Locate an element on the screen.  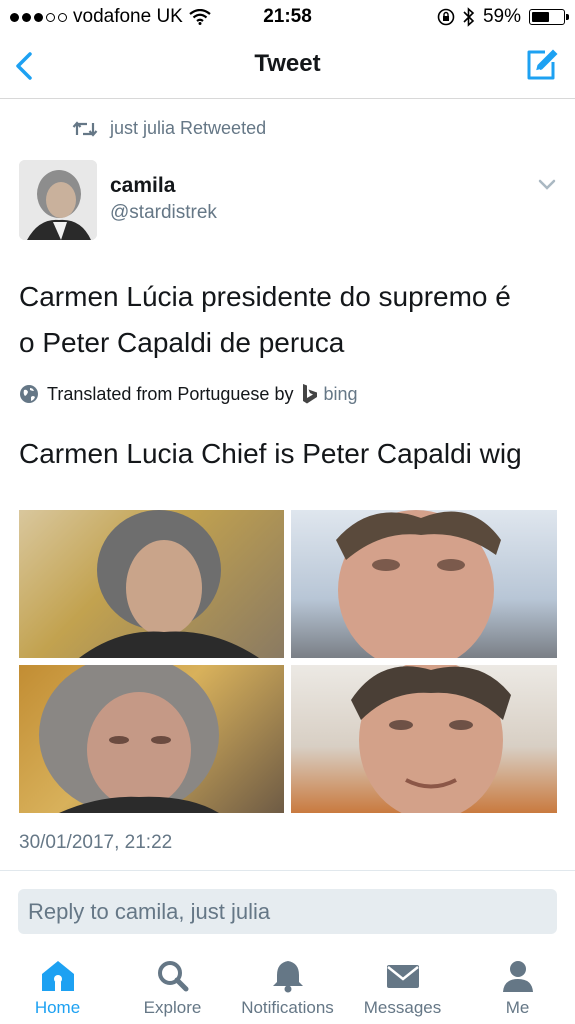
orientation-lock-icon is located at coordinates (446, 17).